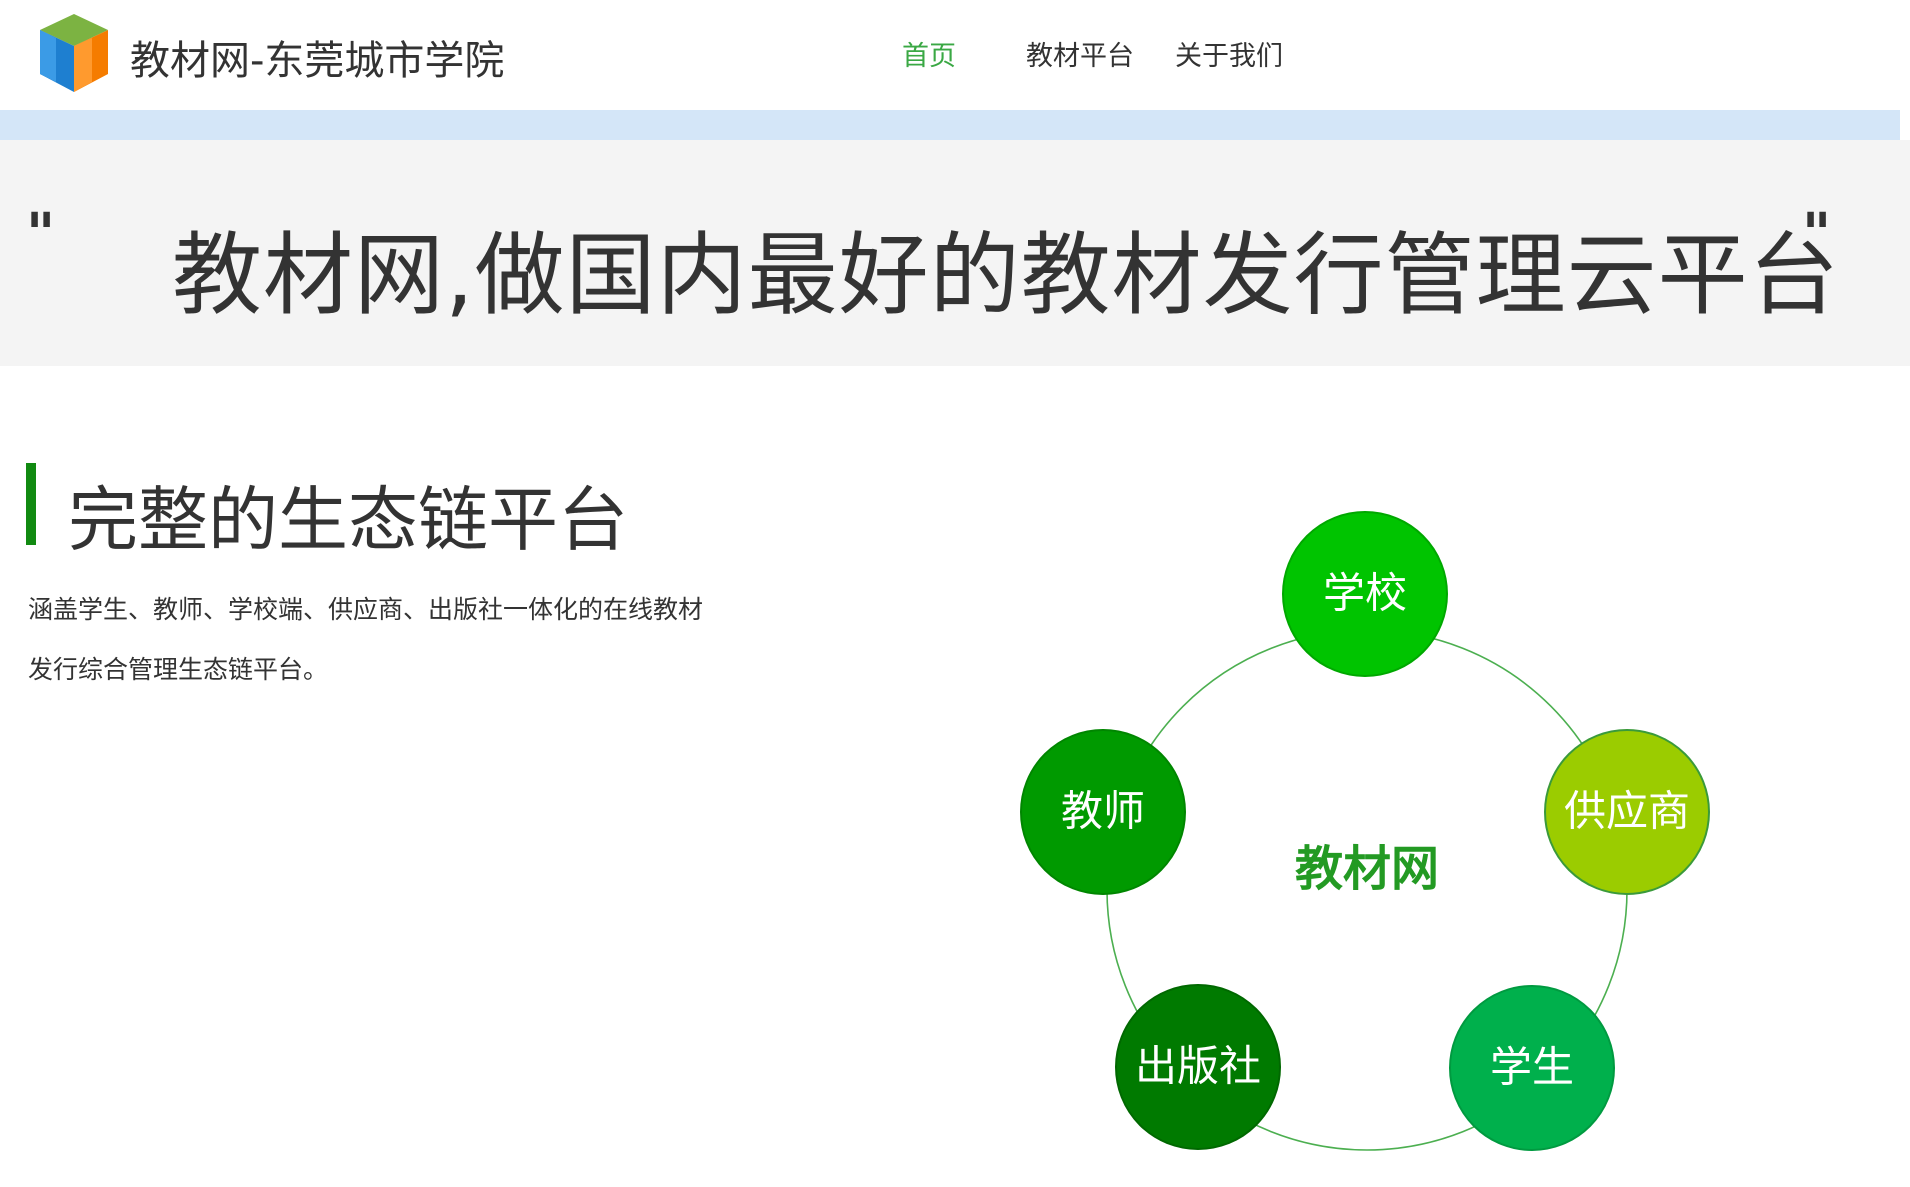  I want to click on ecosystem-node-student: 学生, so click(1532, 1068).